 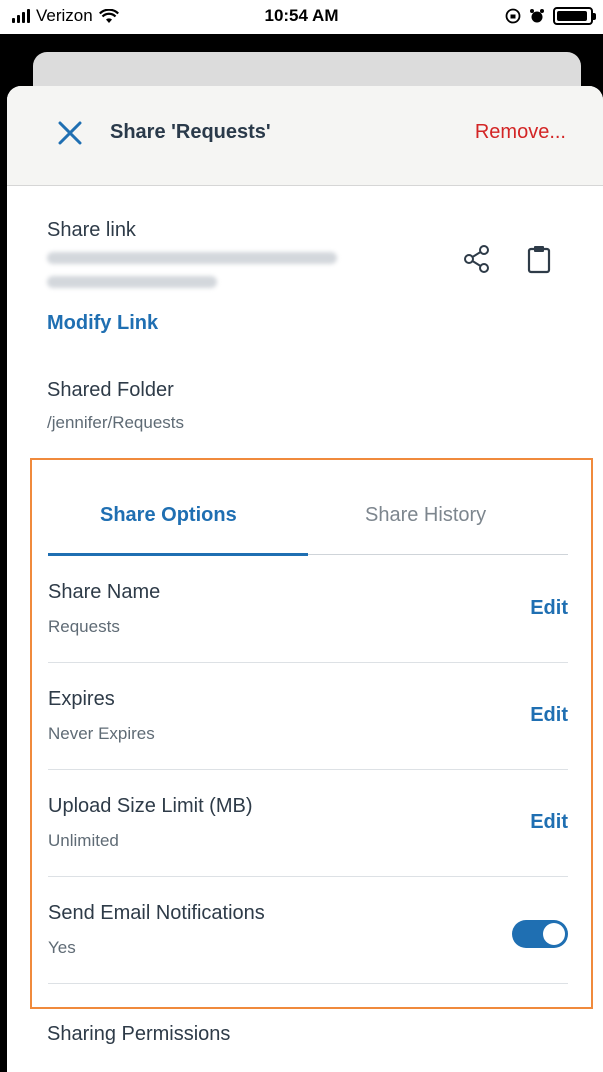 I want to click on expires-edit-button: Edit, so click(x=549, y=715).